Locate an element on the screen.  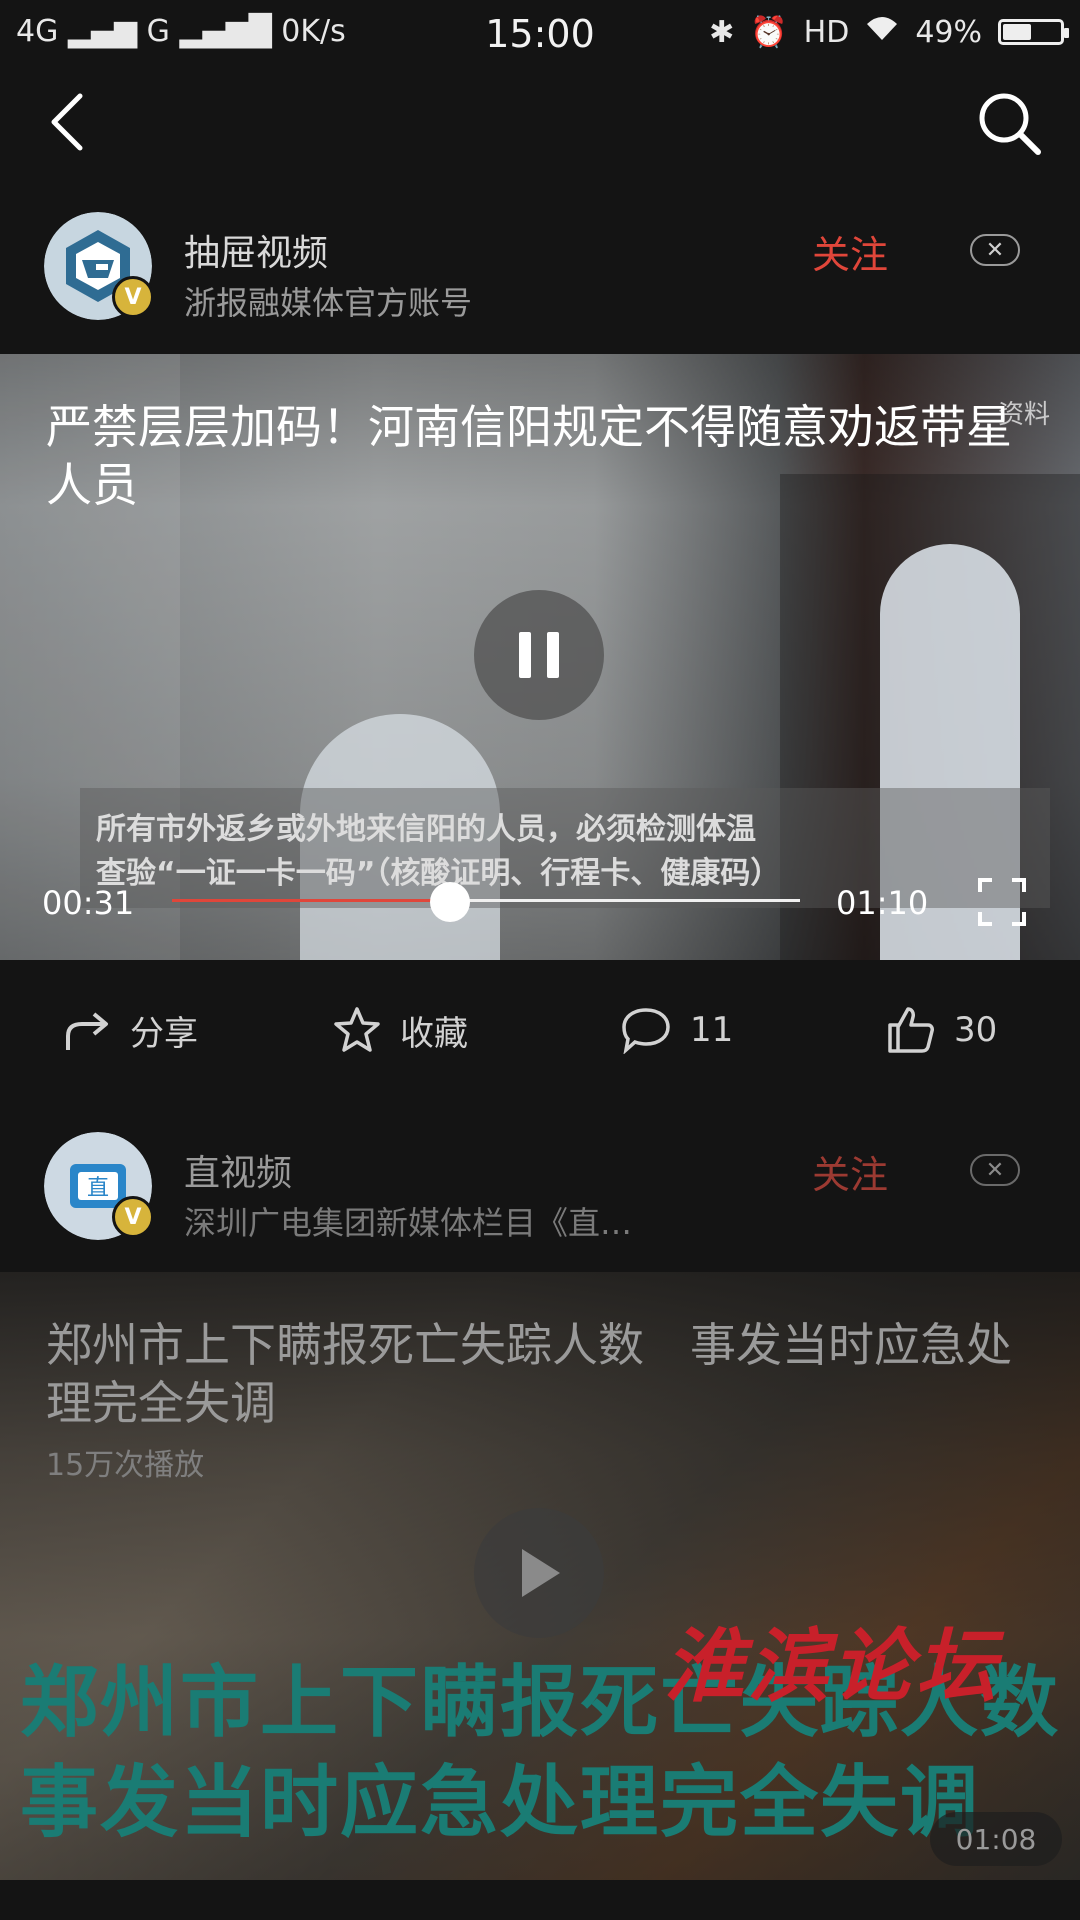
pause-button is located at coordinates (539, 655).